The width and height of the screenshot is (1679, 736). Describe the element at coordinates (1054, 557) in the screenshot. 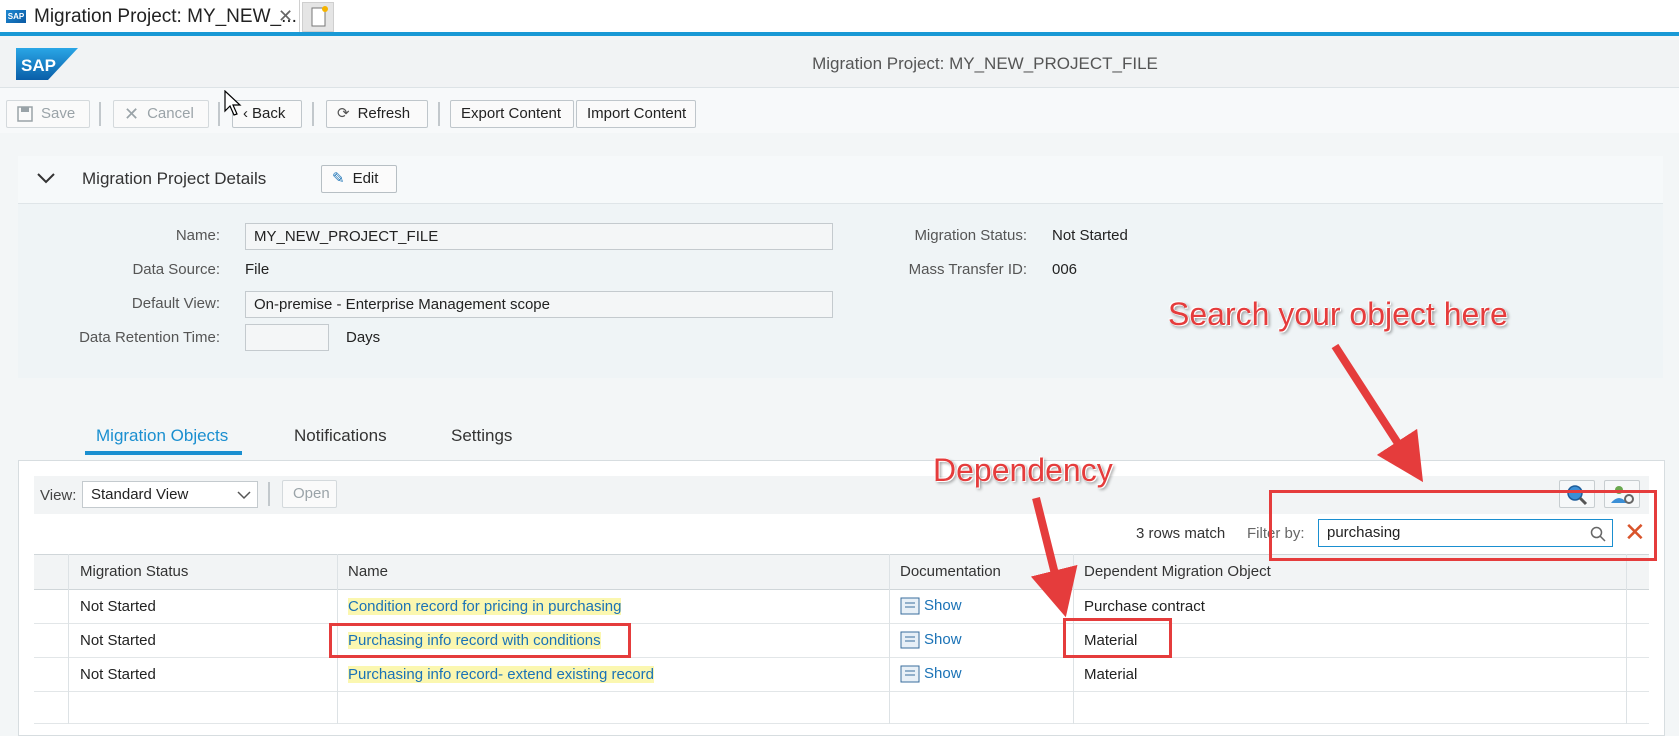

I see `arrow-to-dependency` at that location.